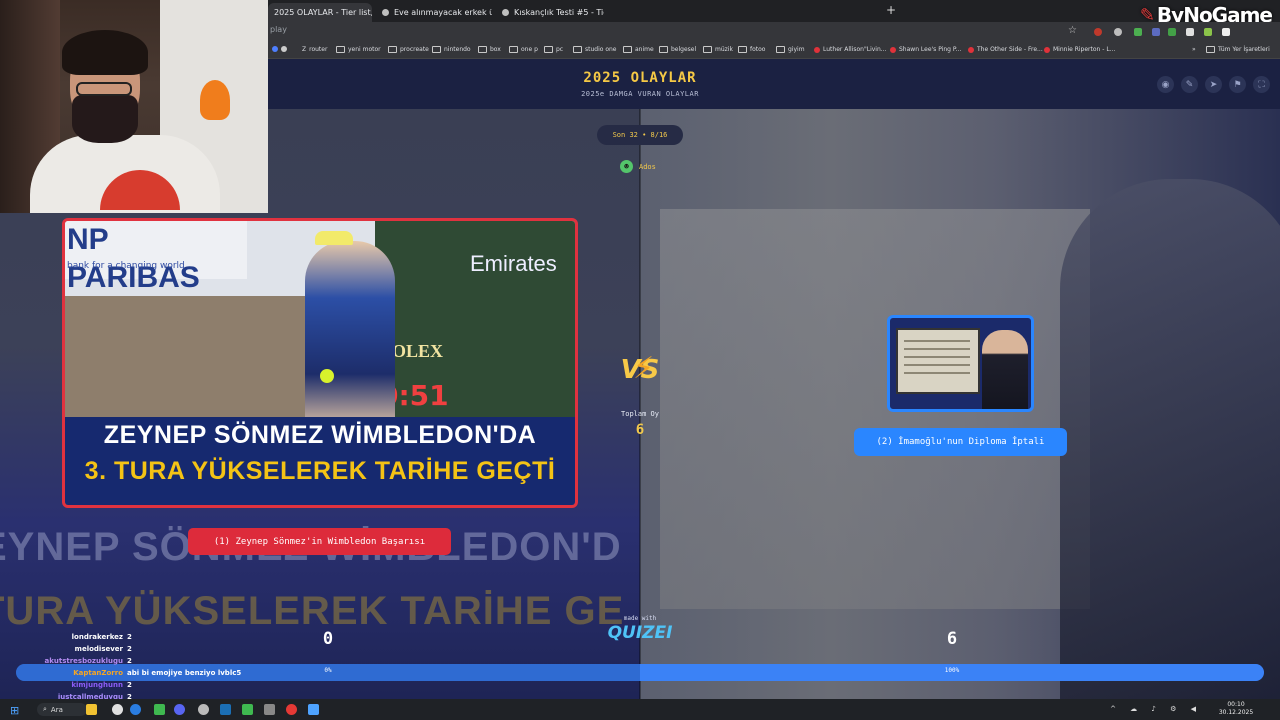 This screenshot has width=1280, height=720. What do you see at coordinates (640, 94) in the screenshot?
I see `page-subtitle: 2025e DAMGA VURAN OLAYLAR` at bounding box center [640, 94].